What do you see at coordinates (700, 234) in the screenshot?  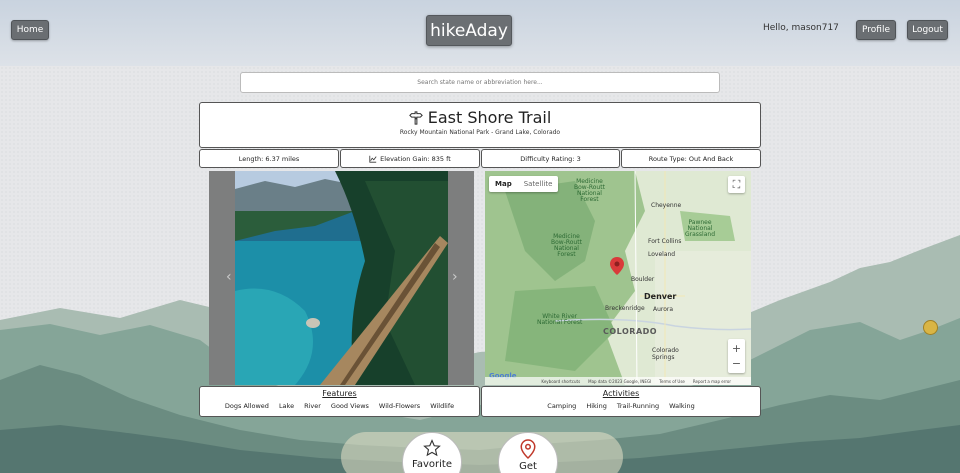 I see `map-label-pawnee-line: Grassland` at bounding box center [700, 234].